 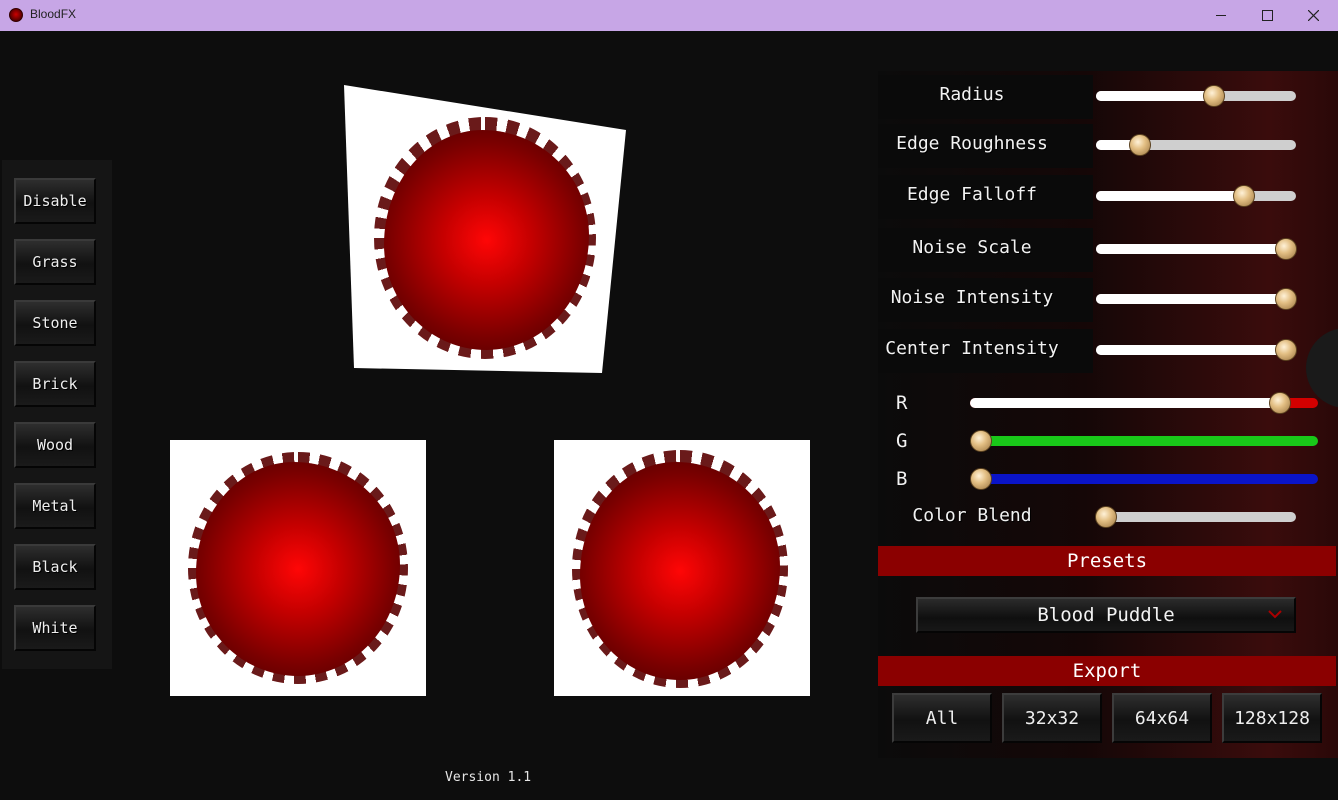 I want to click on center-intensity-slider-handle, so click(x=1286, y=350).